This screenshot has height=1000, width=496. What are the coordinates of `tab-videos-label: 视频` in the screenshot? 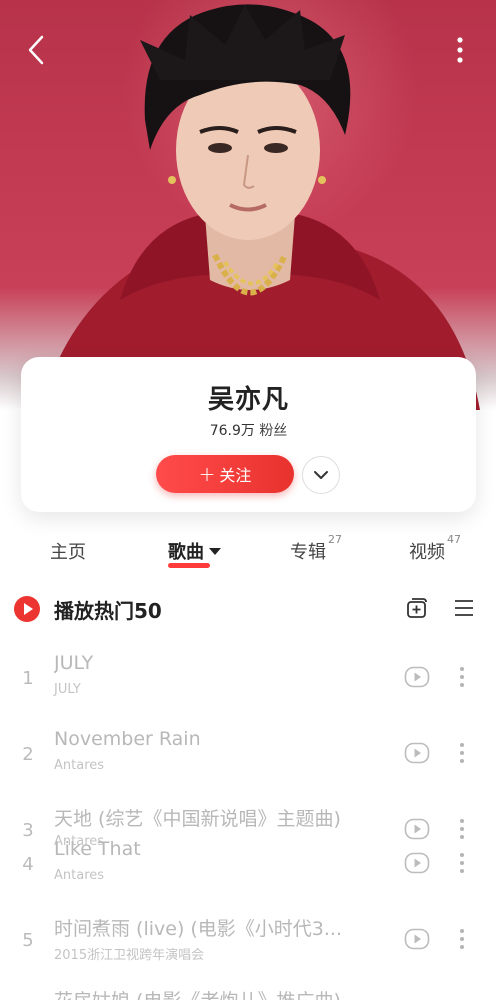 It's located at (427, 552).